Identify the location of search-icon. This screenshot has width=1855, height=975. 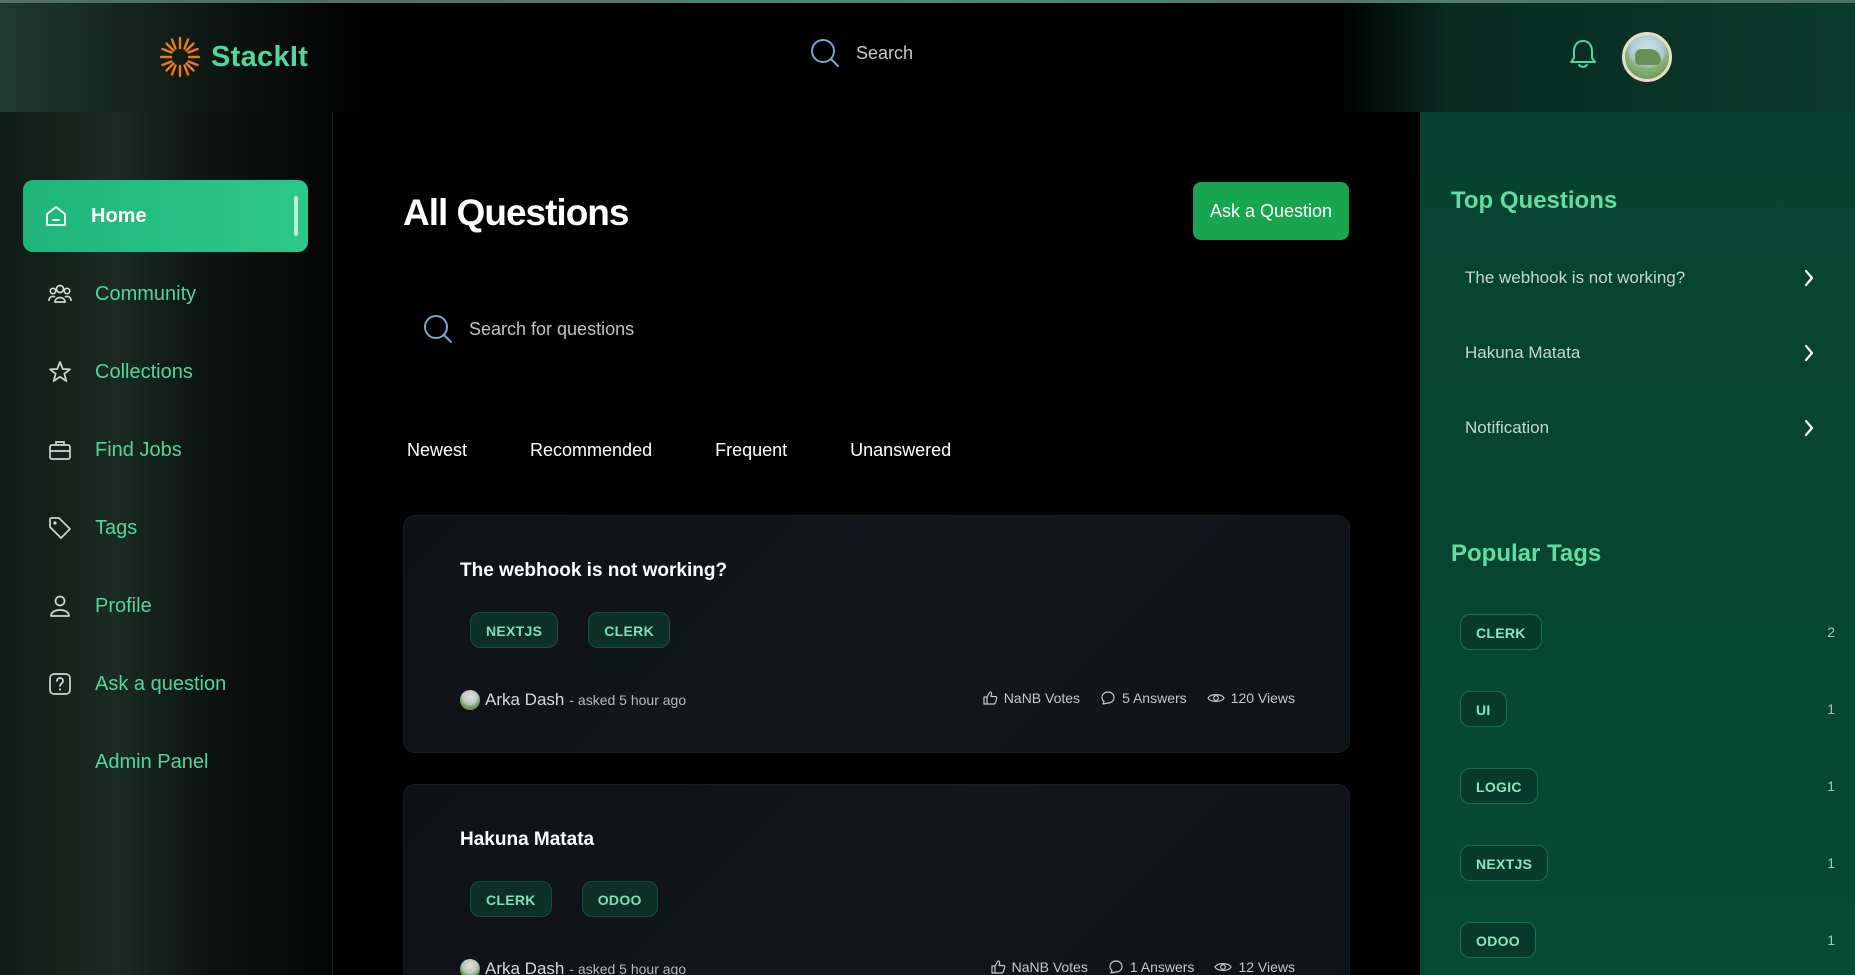
(825, 53).